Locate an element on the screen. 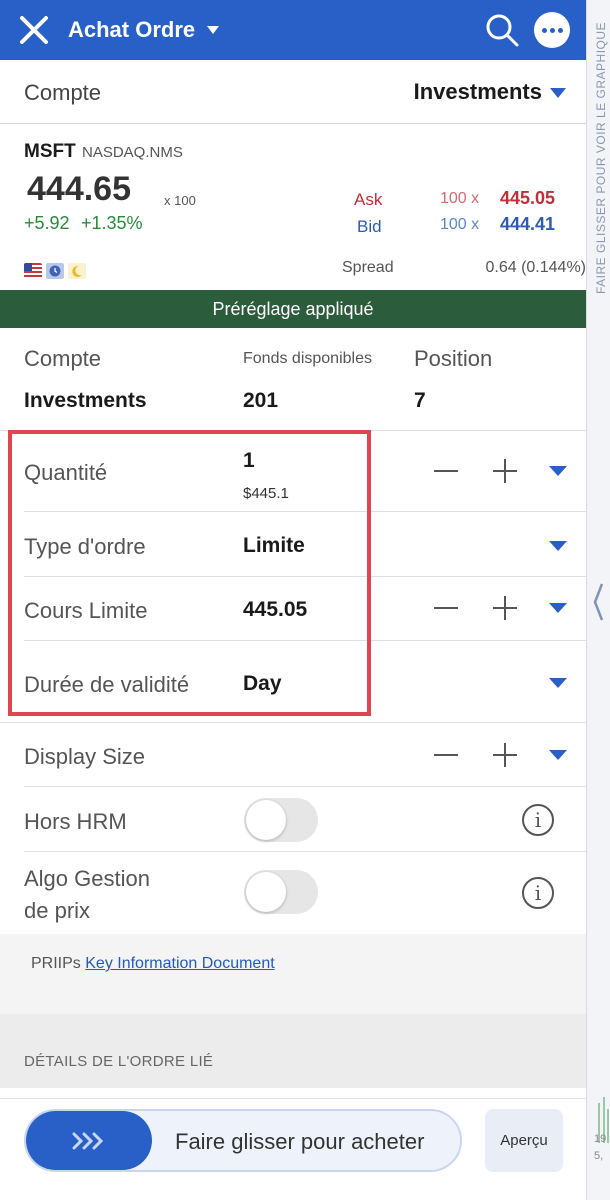  limit-price-increment-icon is located at coordinates (505, 608).